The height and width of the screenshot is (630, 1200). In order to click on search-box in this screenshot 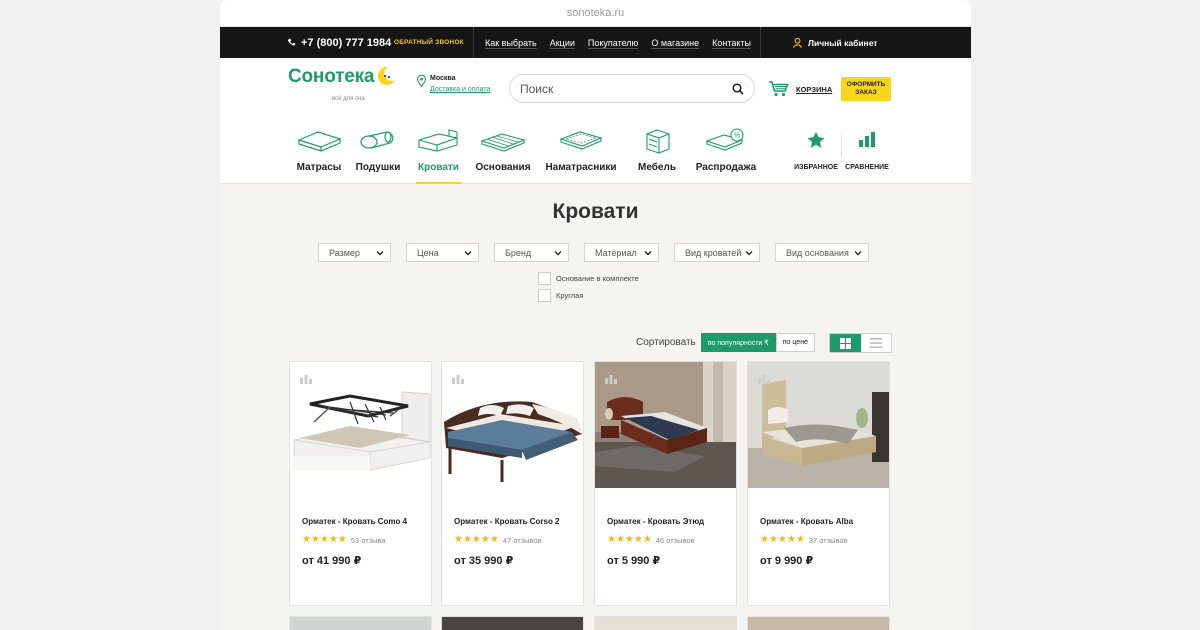, I will do `click(632, 88)`.